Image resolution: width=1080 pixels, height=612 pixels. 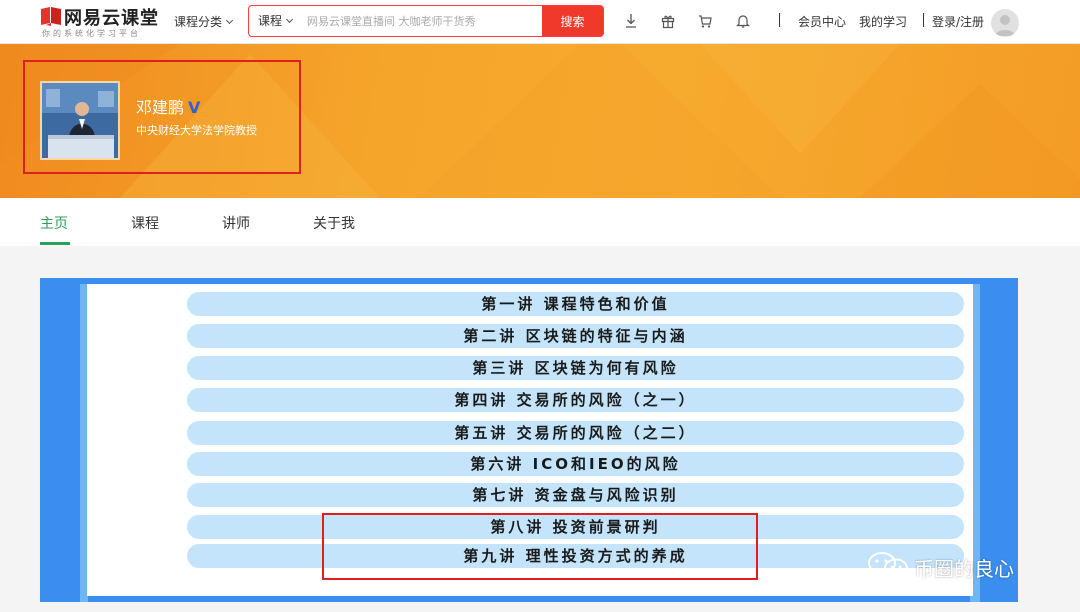 What do you see at coordinates (575, 400) in the screenshot?
I see `lecture-item: 第四讲 交易所的风险（之一）` at bounding box center [575, 400].